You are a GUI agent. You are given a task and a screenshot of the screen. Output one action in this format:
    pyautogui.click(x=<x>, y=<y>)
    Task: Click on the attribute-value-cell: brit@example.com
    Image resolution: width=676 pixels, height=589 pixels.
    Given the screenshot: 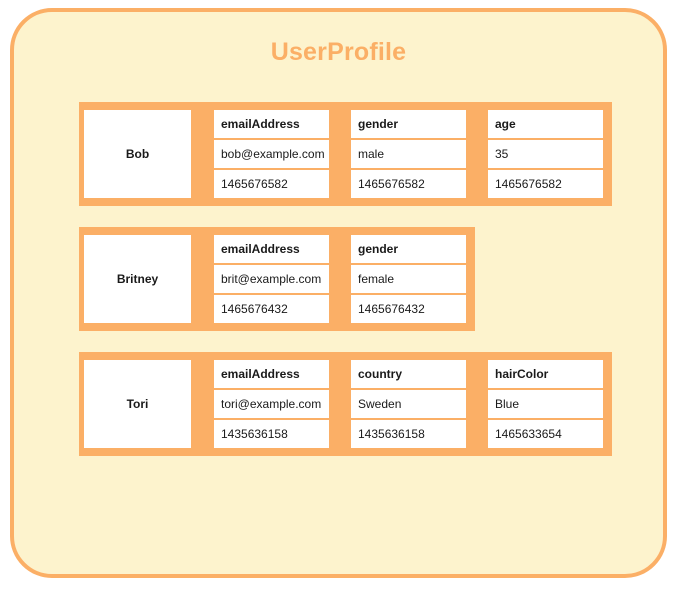 What is the action you would take?
    pyautogui.click(x=271, y=279)
    